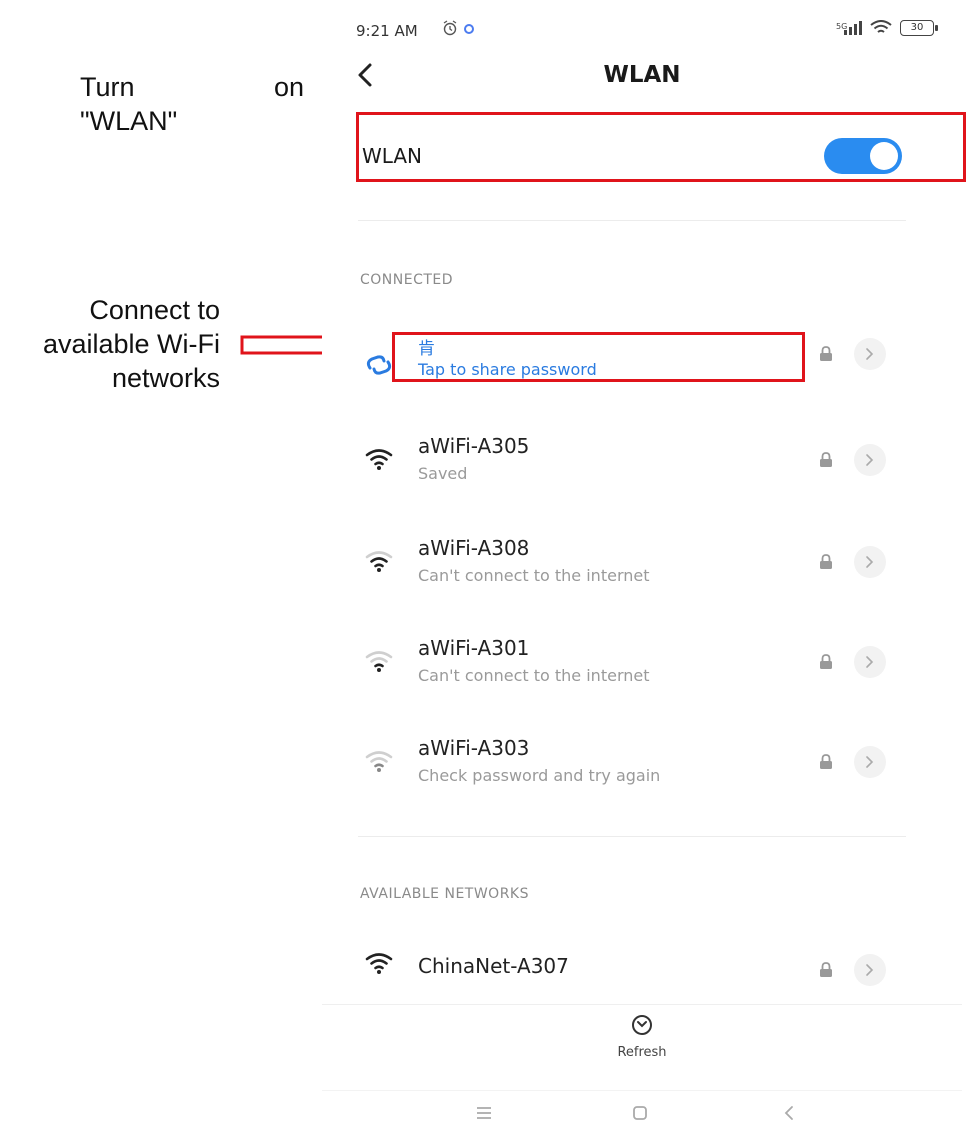 The image size is (966, 1131). I want to click on network-row: aWiFi-A301 Can't connect to the internet, so click(642, 665).